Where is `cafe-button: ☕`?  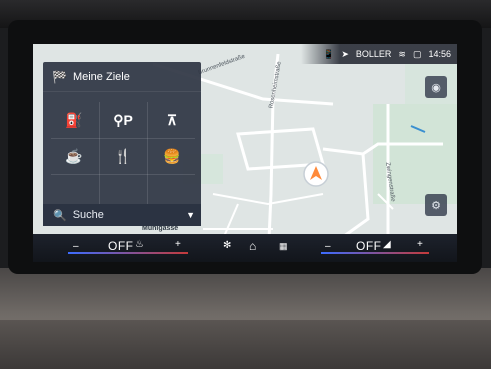
cafe-button: ☕ is located at coordinates (74, 156).